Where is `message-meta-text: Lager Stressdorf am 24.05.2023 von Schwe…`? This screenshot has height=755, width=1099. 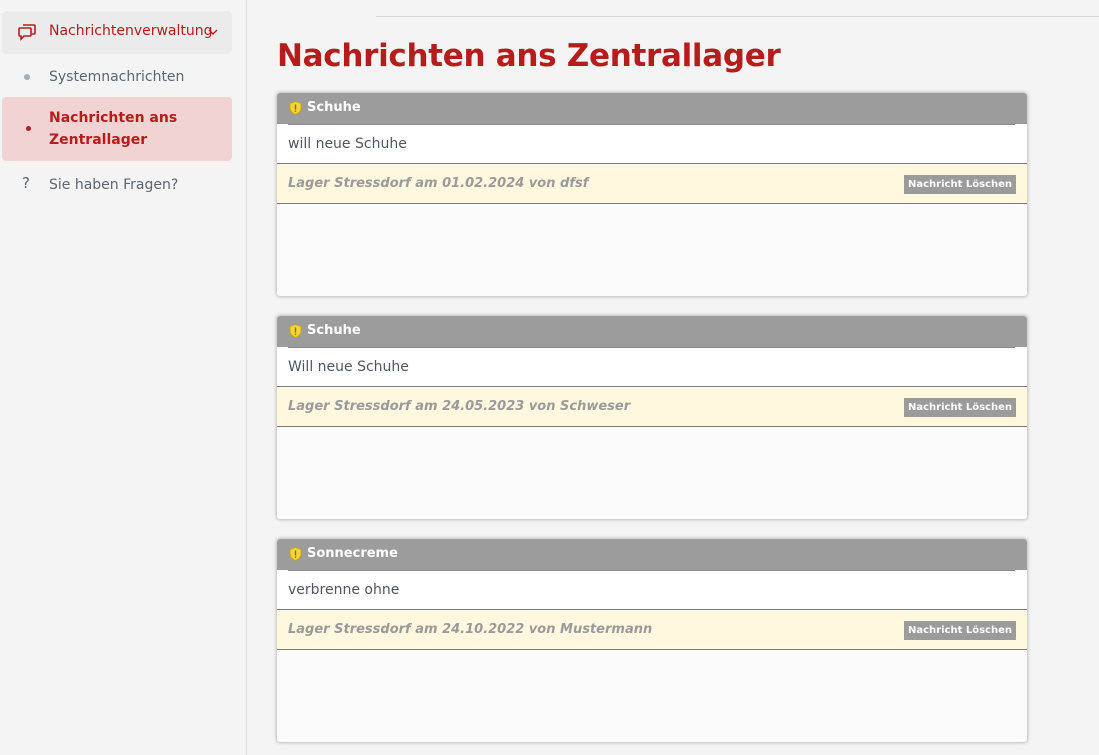 message-meta-text: Lager Stressdorf am 24.05.2023 von Schwe… is located at coordinates (459, 406).